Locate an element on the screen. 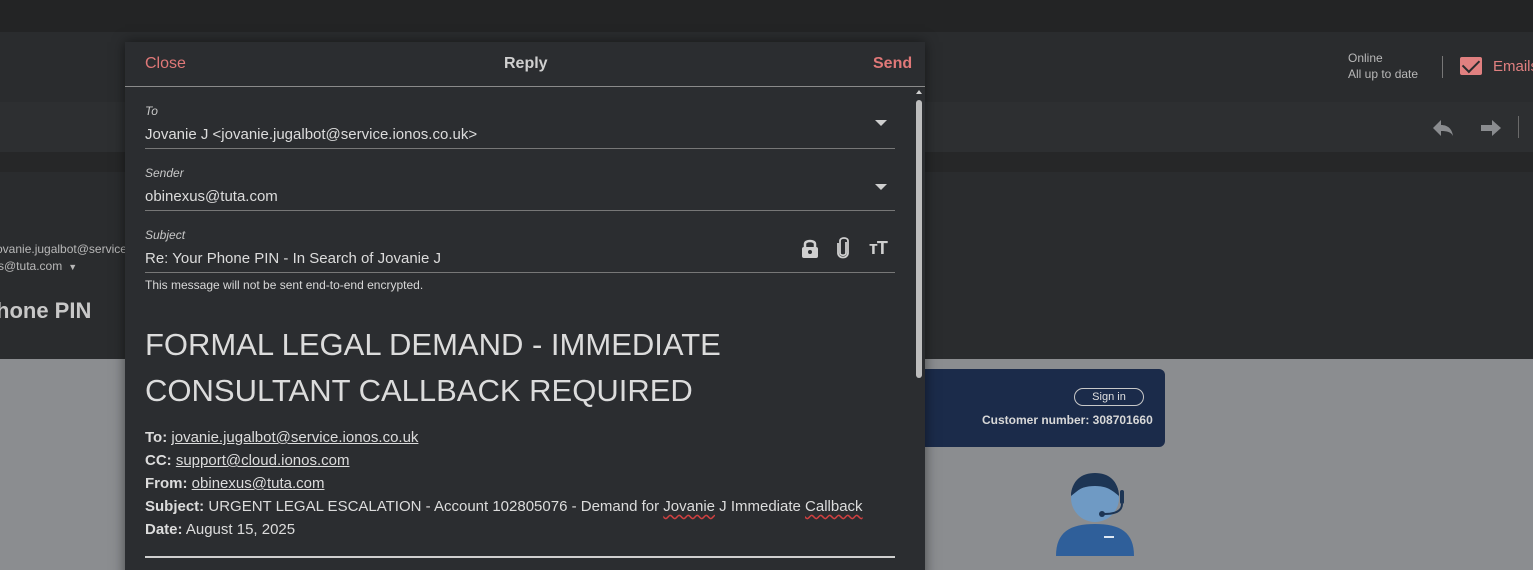  ionos-banner: Sign in Customer number: 308701660 is located at coordinates (1043, 408).